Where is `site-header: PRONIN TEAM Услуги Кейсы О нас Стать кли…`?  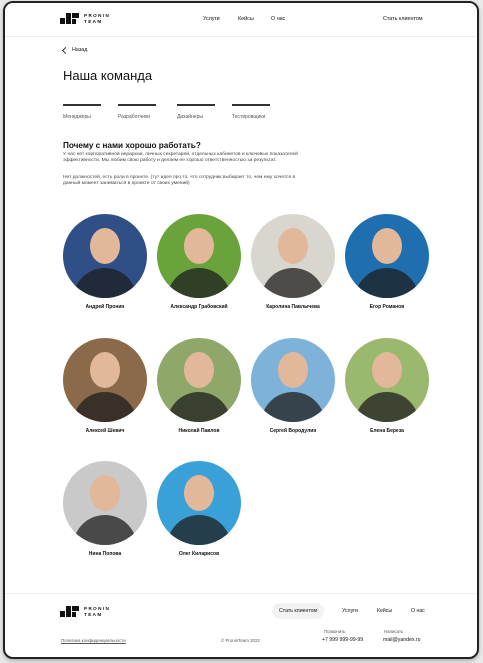 site-header: PRONIN TEAM Услуги Кейсы О нас Стать кли… is located at coordinates (241, 20).